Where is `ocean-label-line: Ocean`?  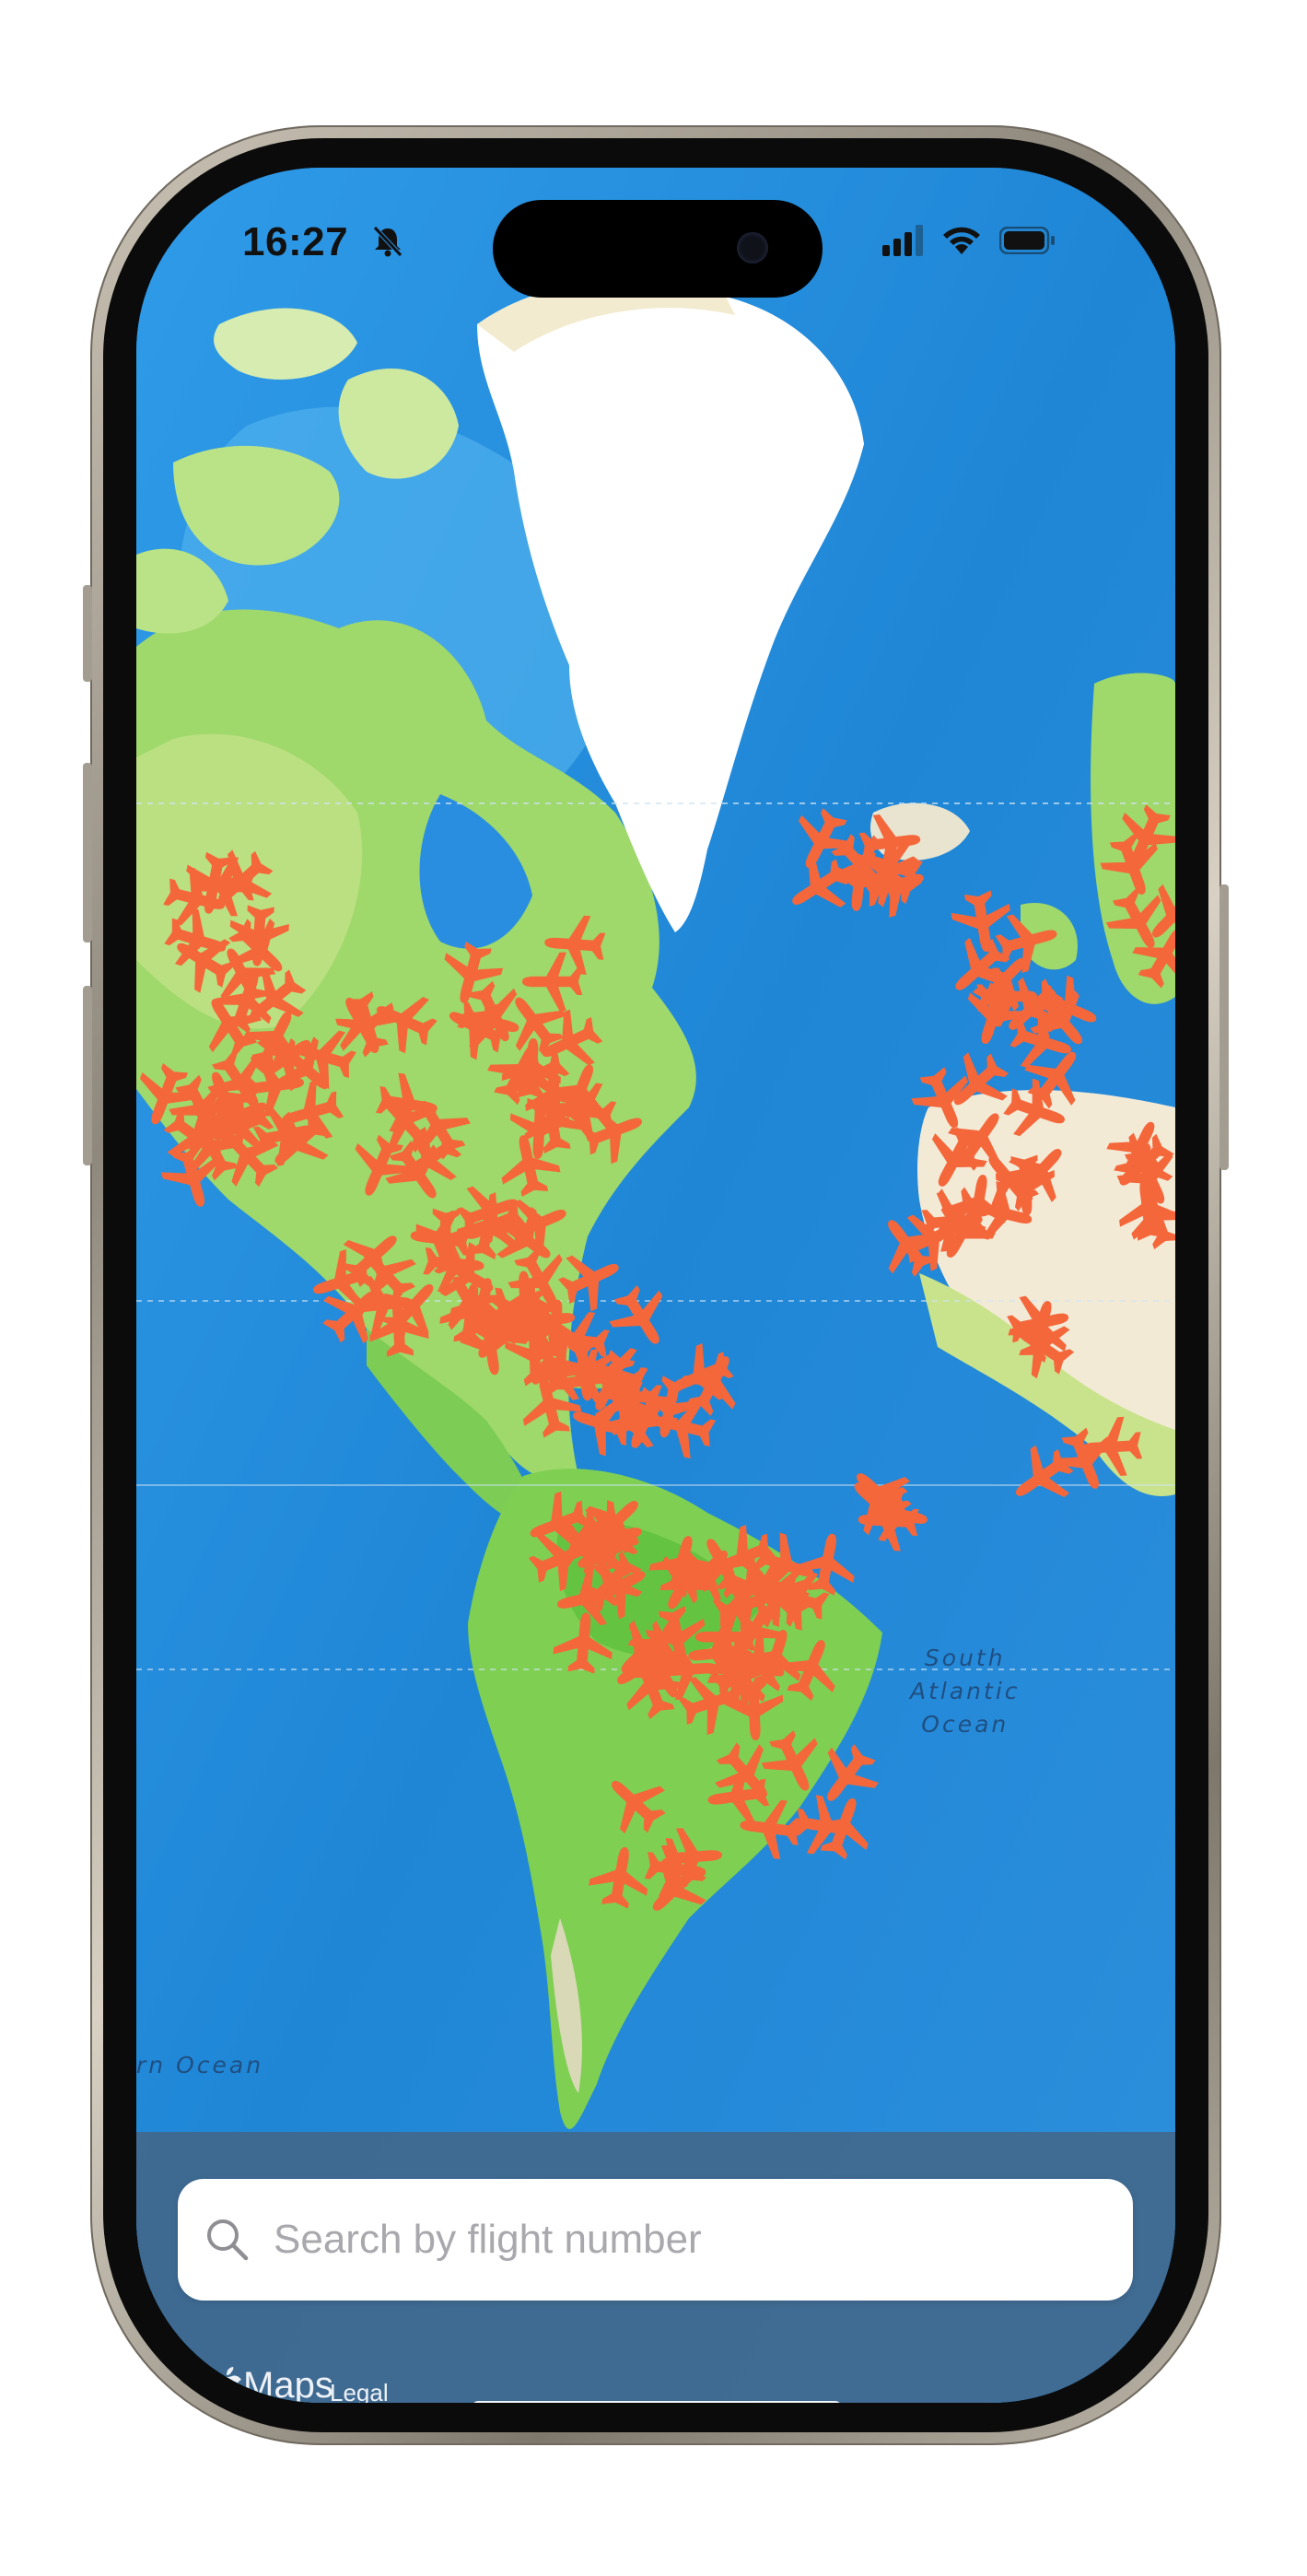
ocean-label-line: Ocean is located at coordinates (965, 1724).